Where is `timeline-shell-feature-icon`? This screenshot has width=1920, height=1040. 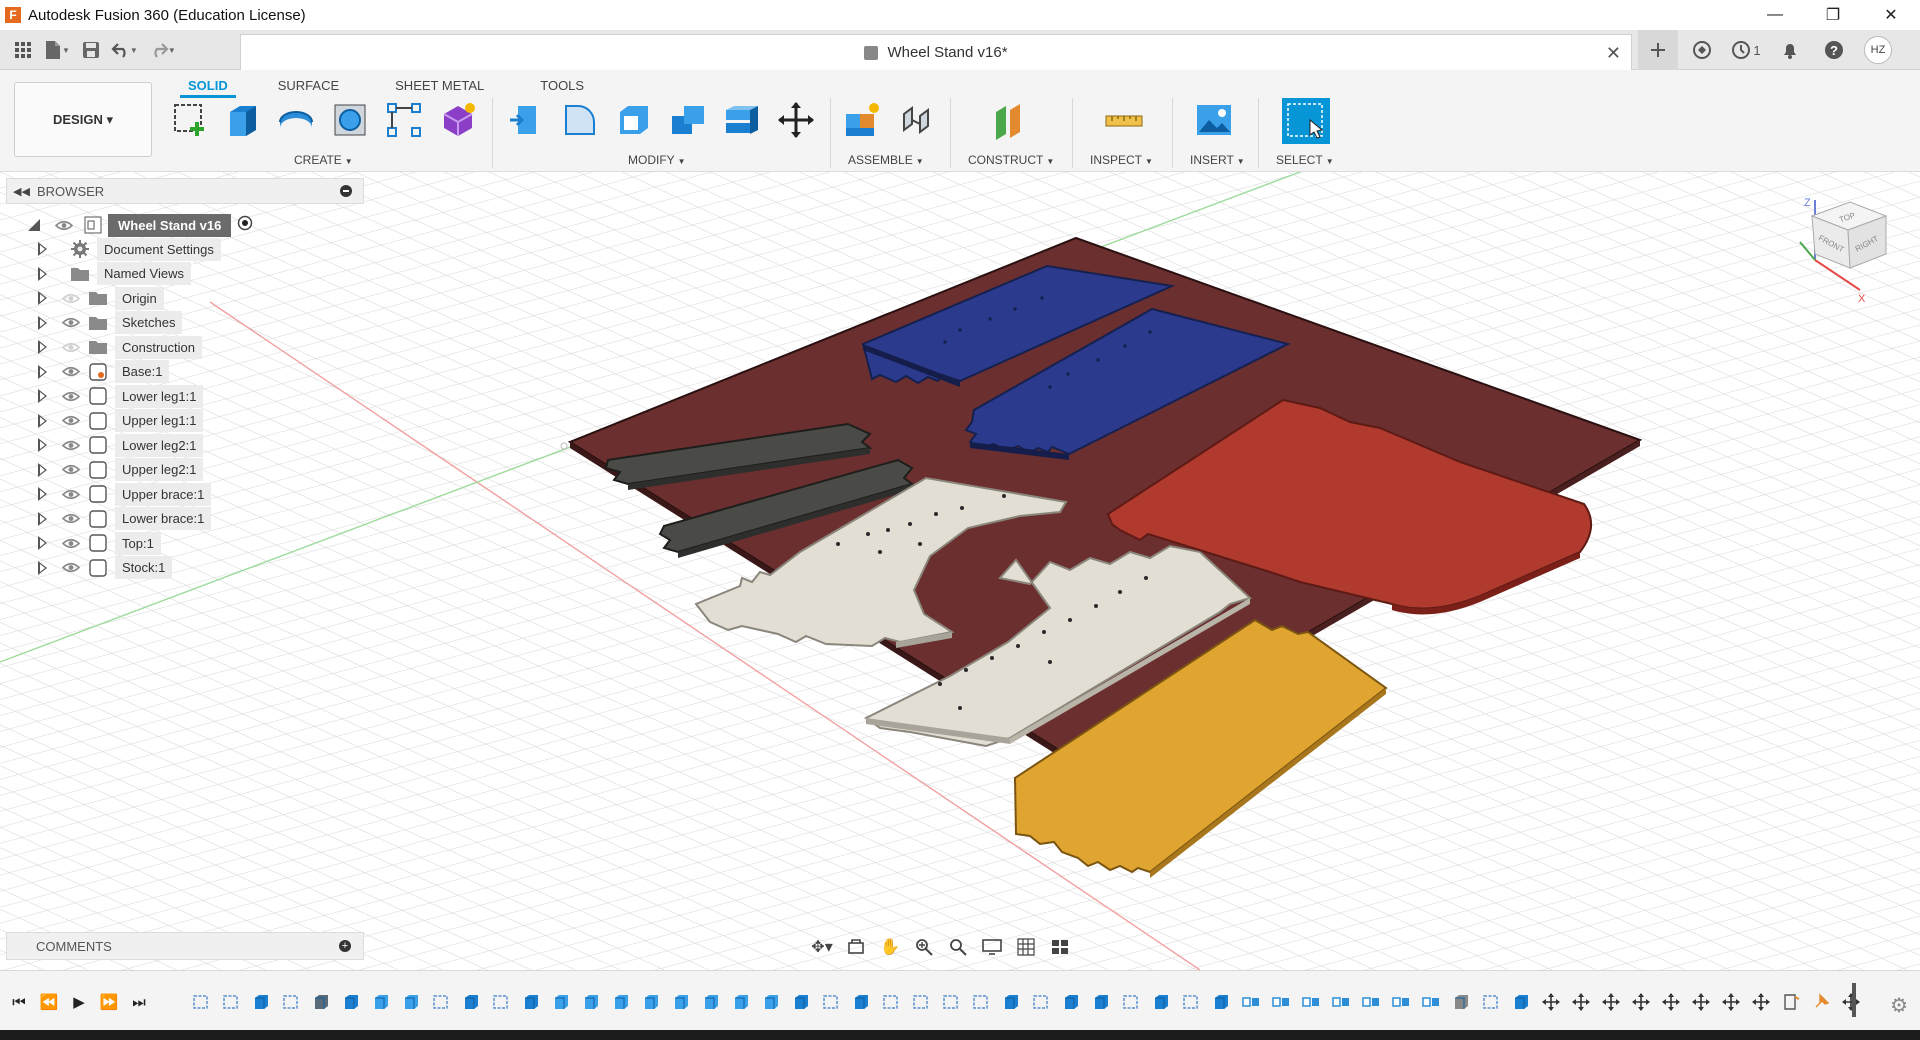
timeline-shell-feature-icon is located at coordinates (1461, 1002).